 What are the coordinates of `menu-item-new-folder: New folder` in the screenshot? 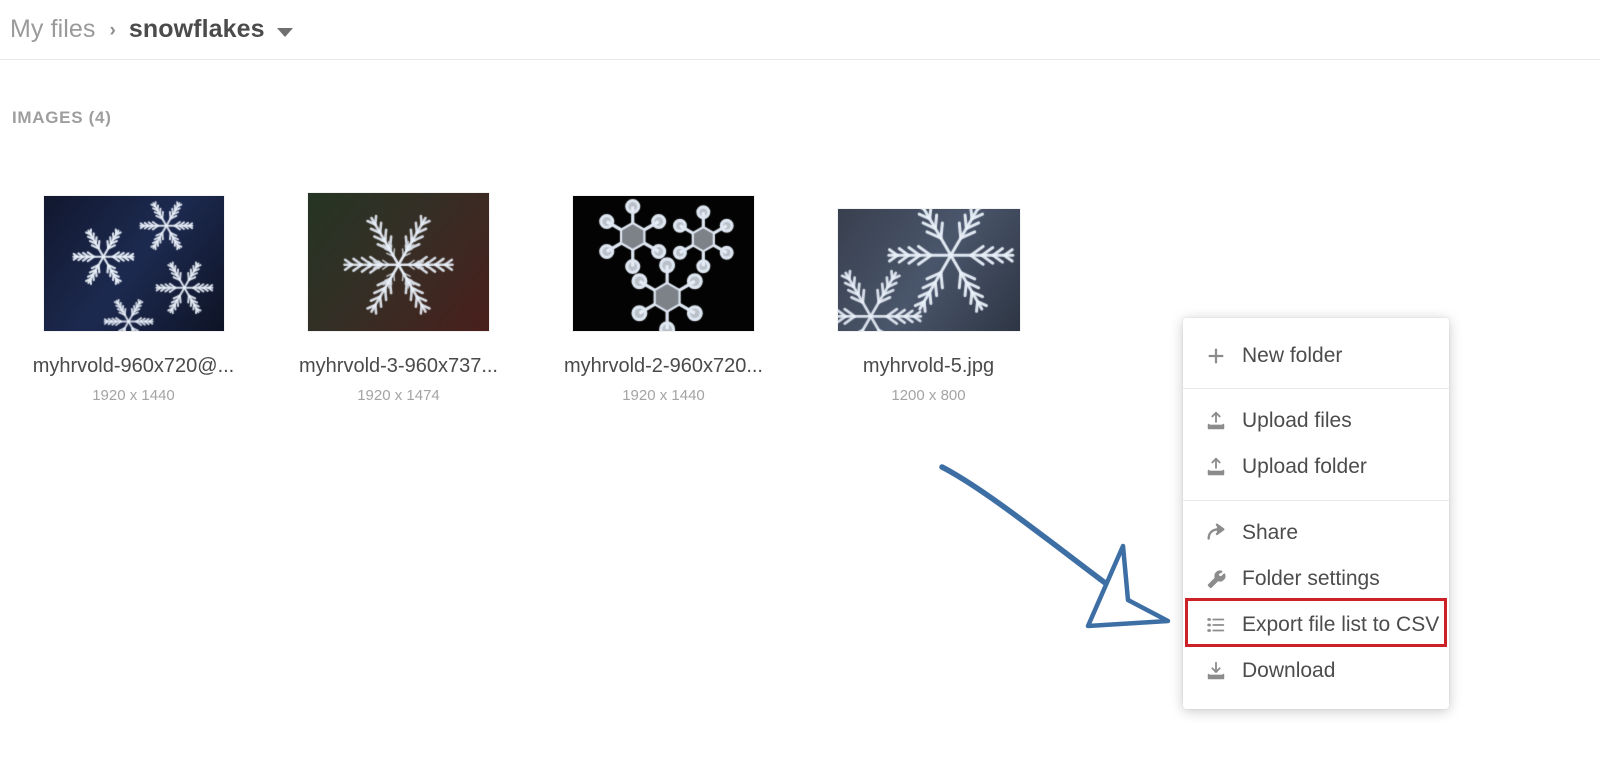 It's located at (1316, 356).